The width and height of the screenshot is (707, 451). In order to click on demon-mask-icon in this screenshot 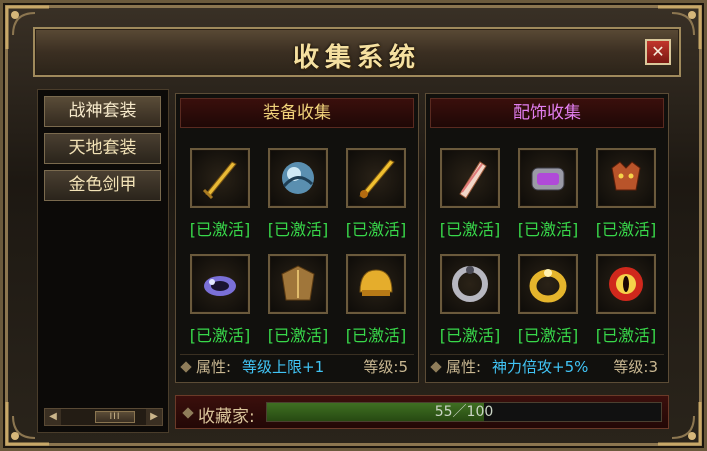, I will do `click(626, 176)`.